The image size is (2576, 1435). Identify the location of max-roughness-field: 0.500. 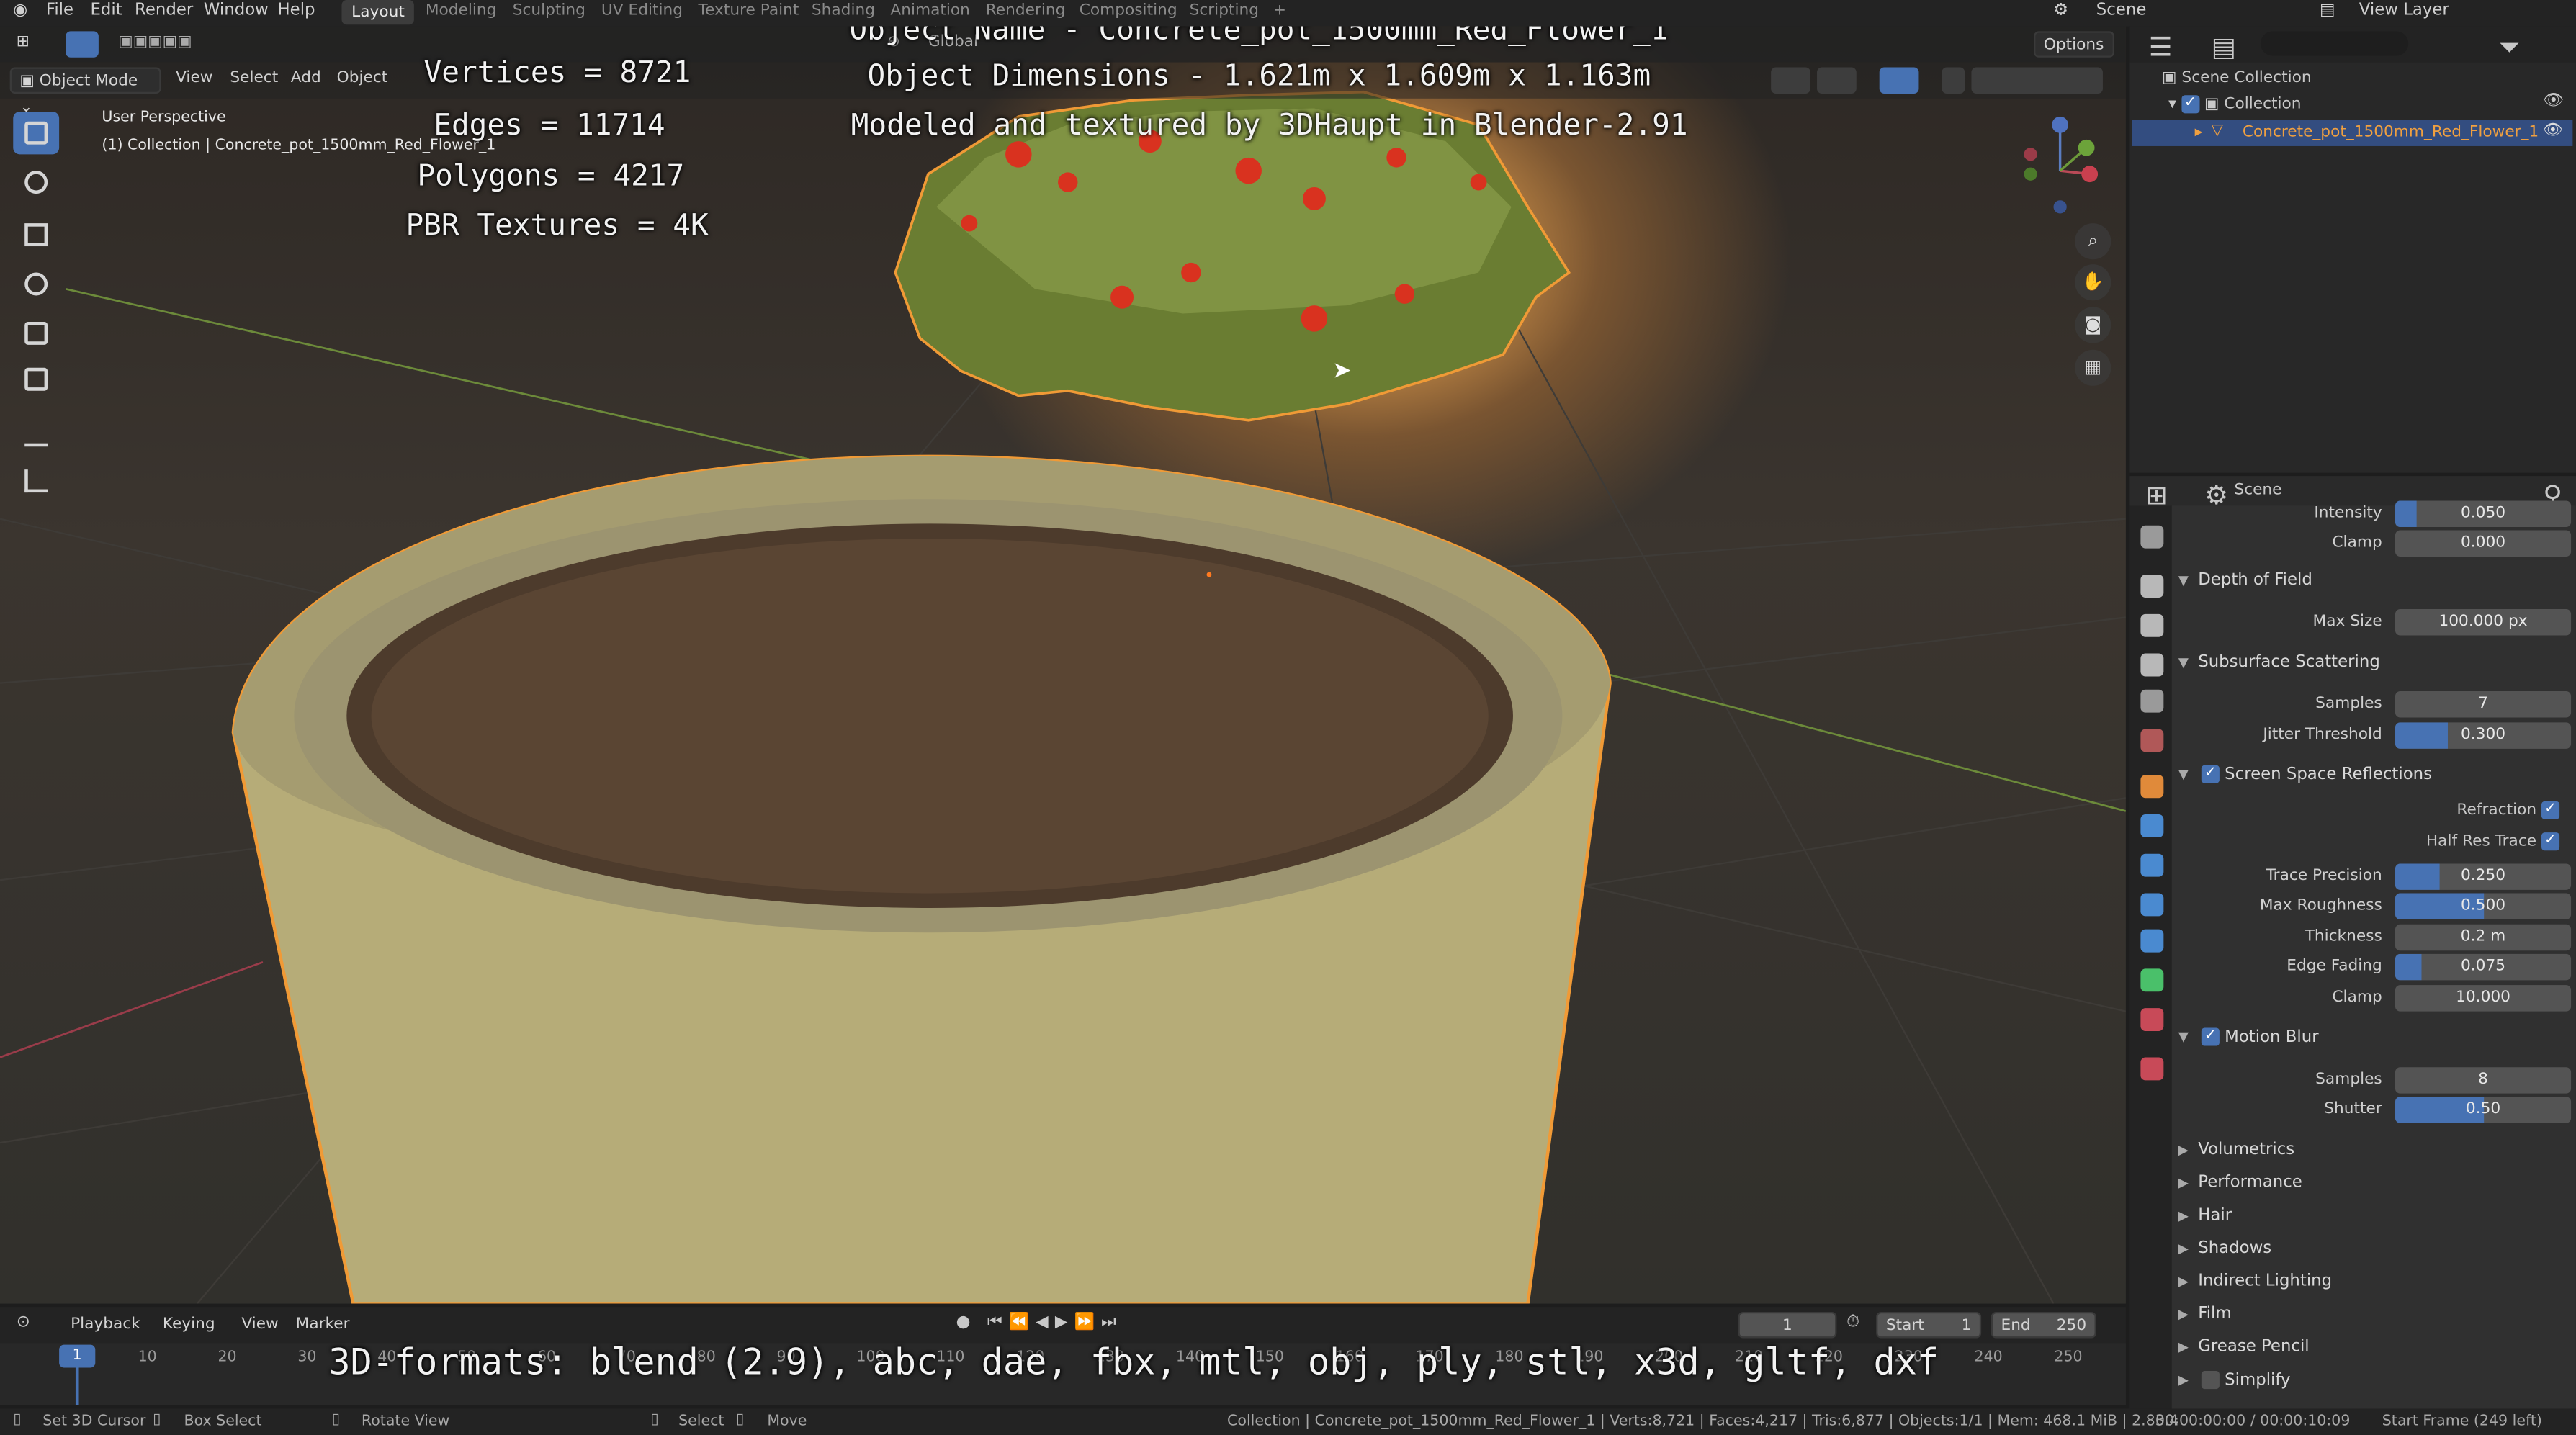
(2483, 906).